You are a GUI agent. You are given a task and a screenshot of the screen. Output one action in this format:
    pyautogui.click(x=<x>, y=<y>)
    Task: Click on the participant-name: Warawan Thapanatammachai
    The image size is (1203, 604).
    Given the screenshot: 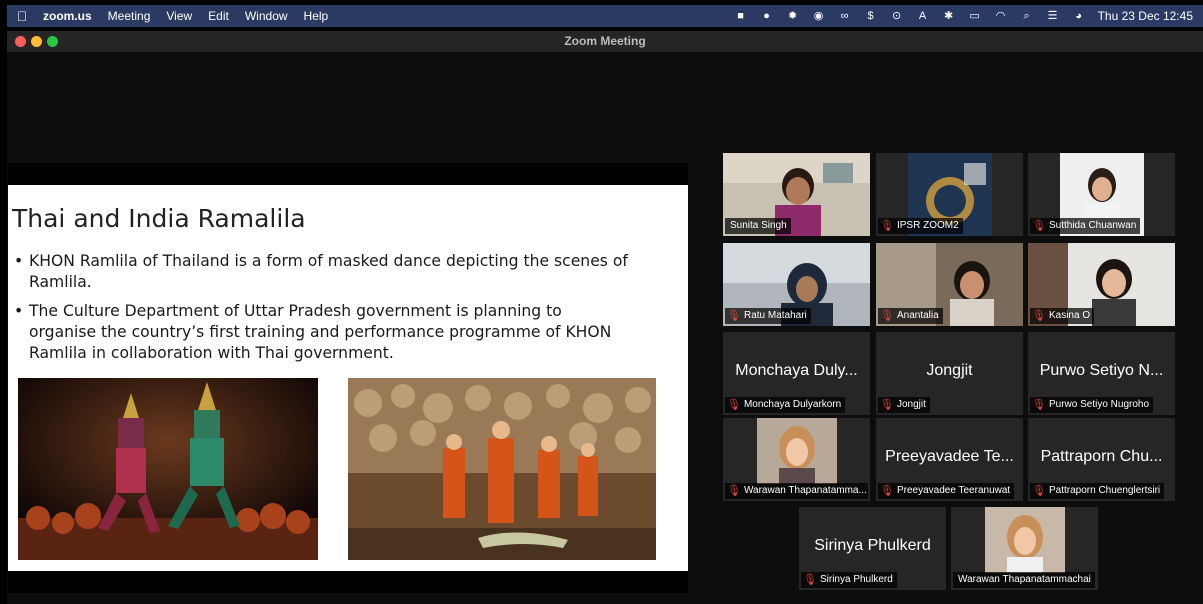 What is the action you would take?
    pyautogui.click(x=1024, y=579)
    